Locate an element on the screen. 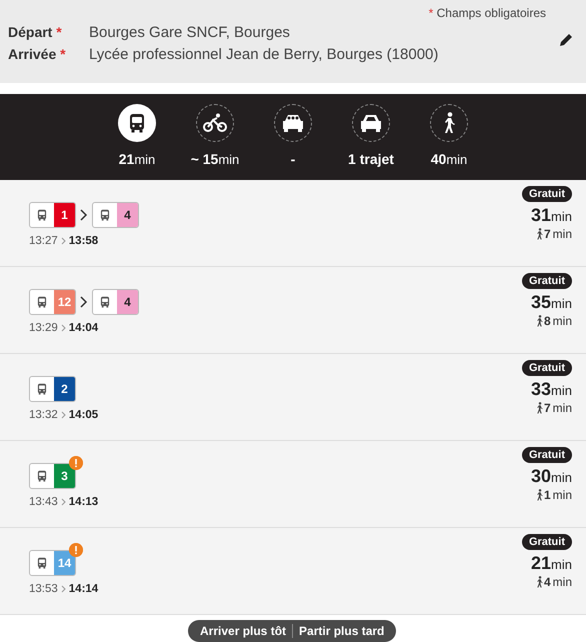 Image resolution: width=586 pixels, height=642 pixels. walk-duration: 1 min is located at coordinates (558, 495).